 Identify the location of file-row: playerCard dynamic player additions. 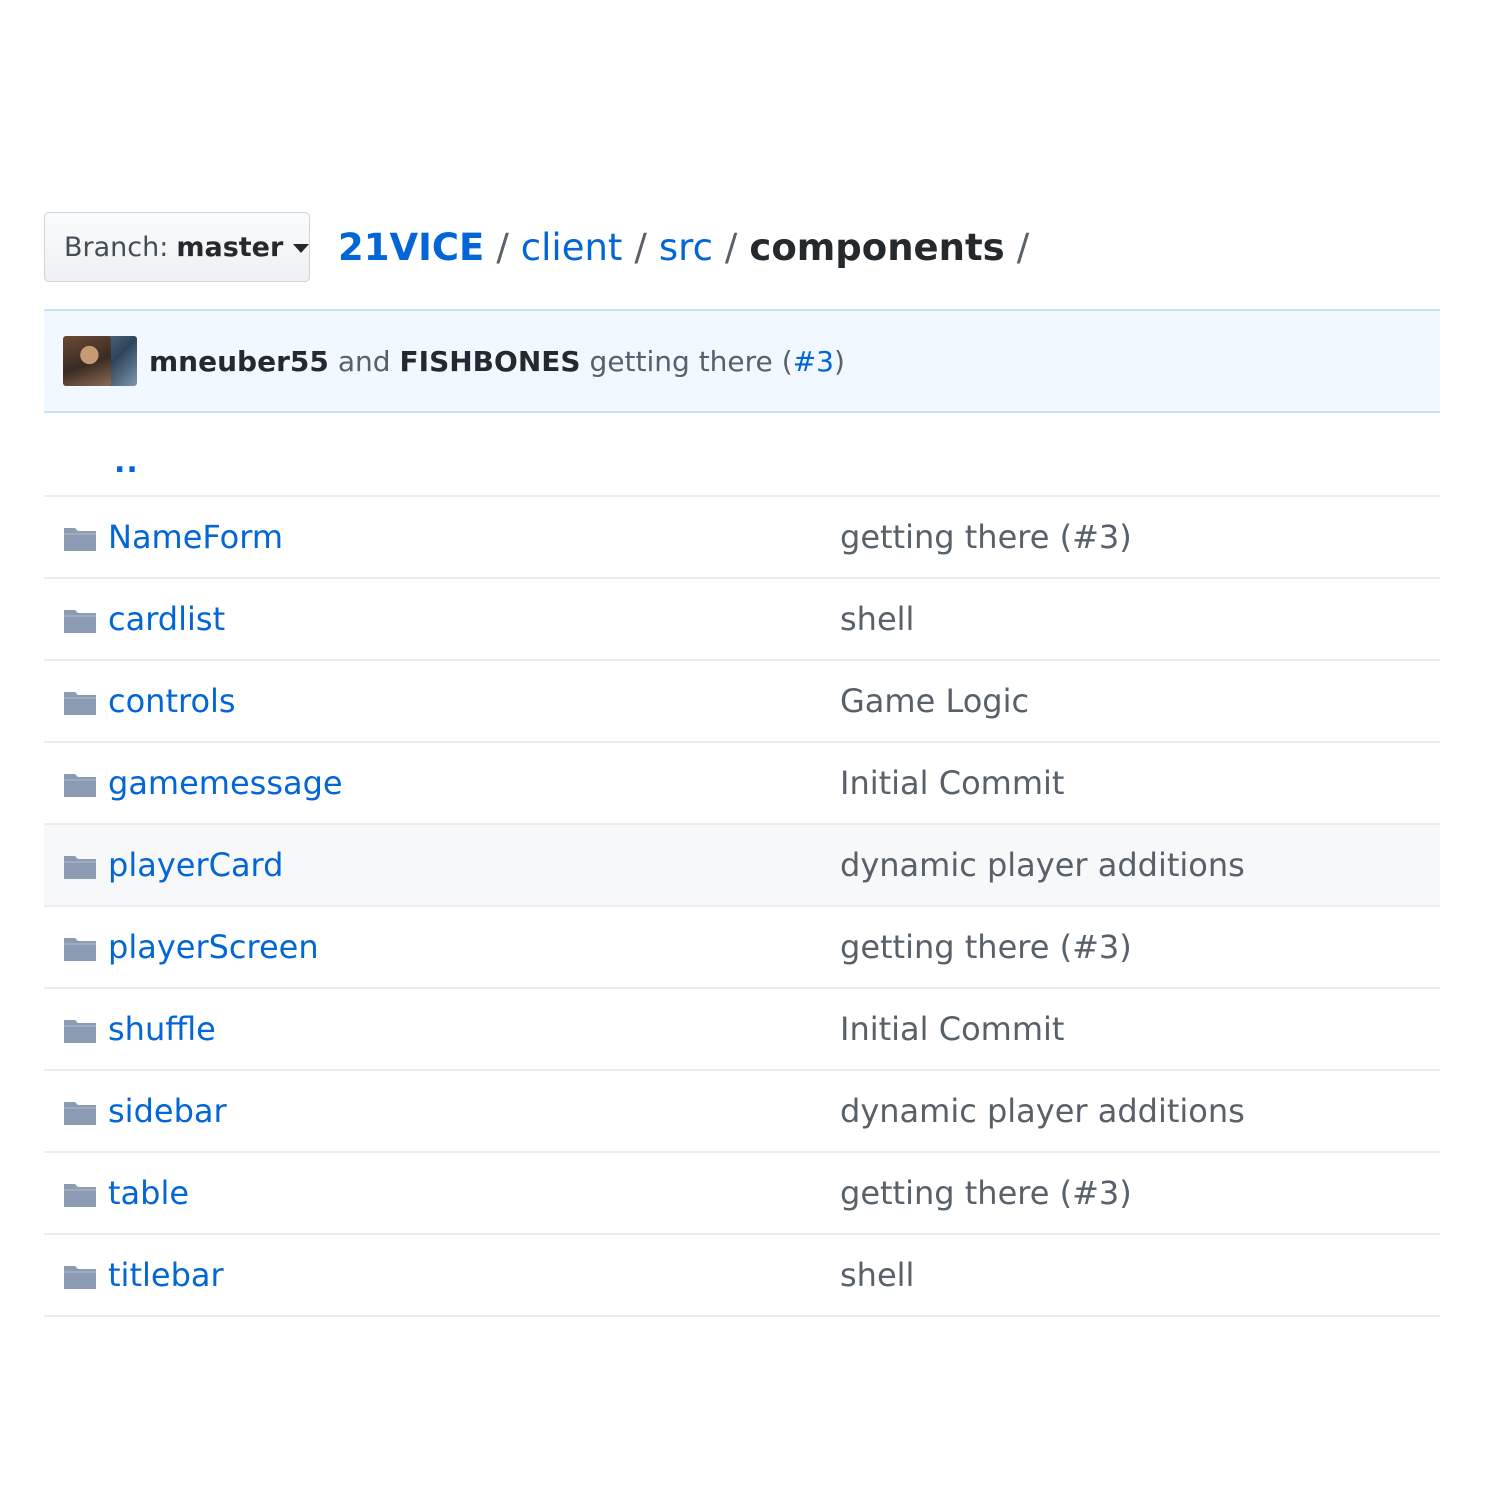
(742, 866).